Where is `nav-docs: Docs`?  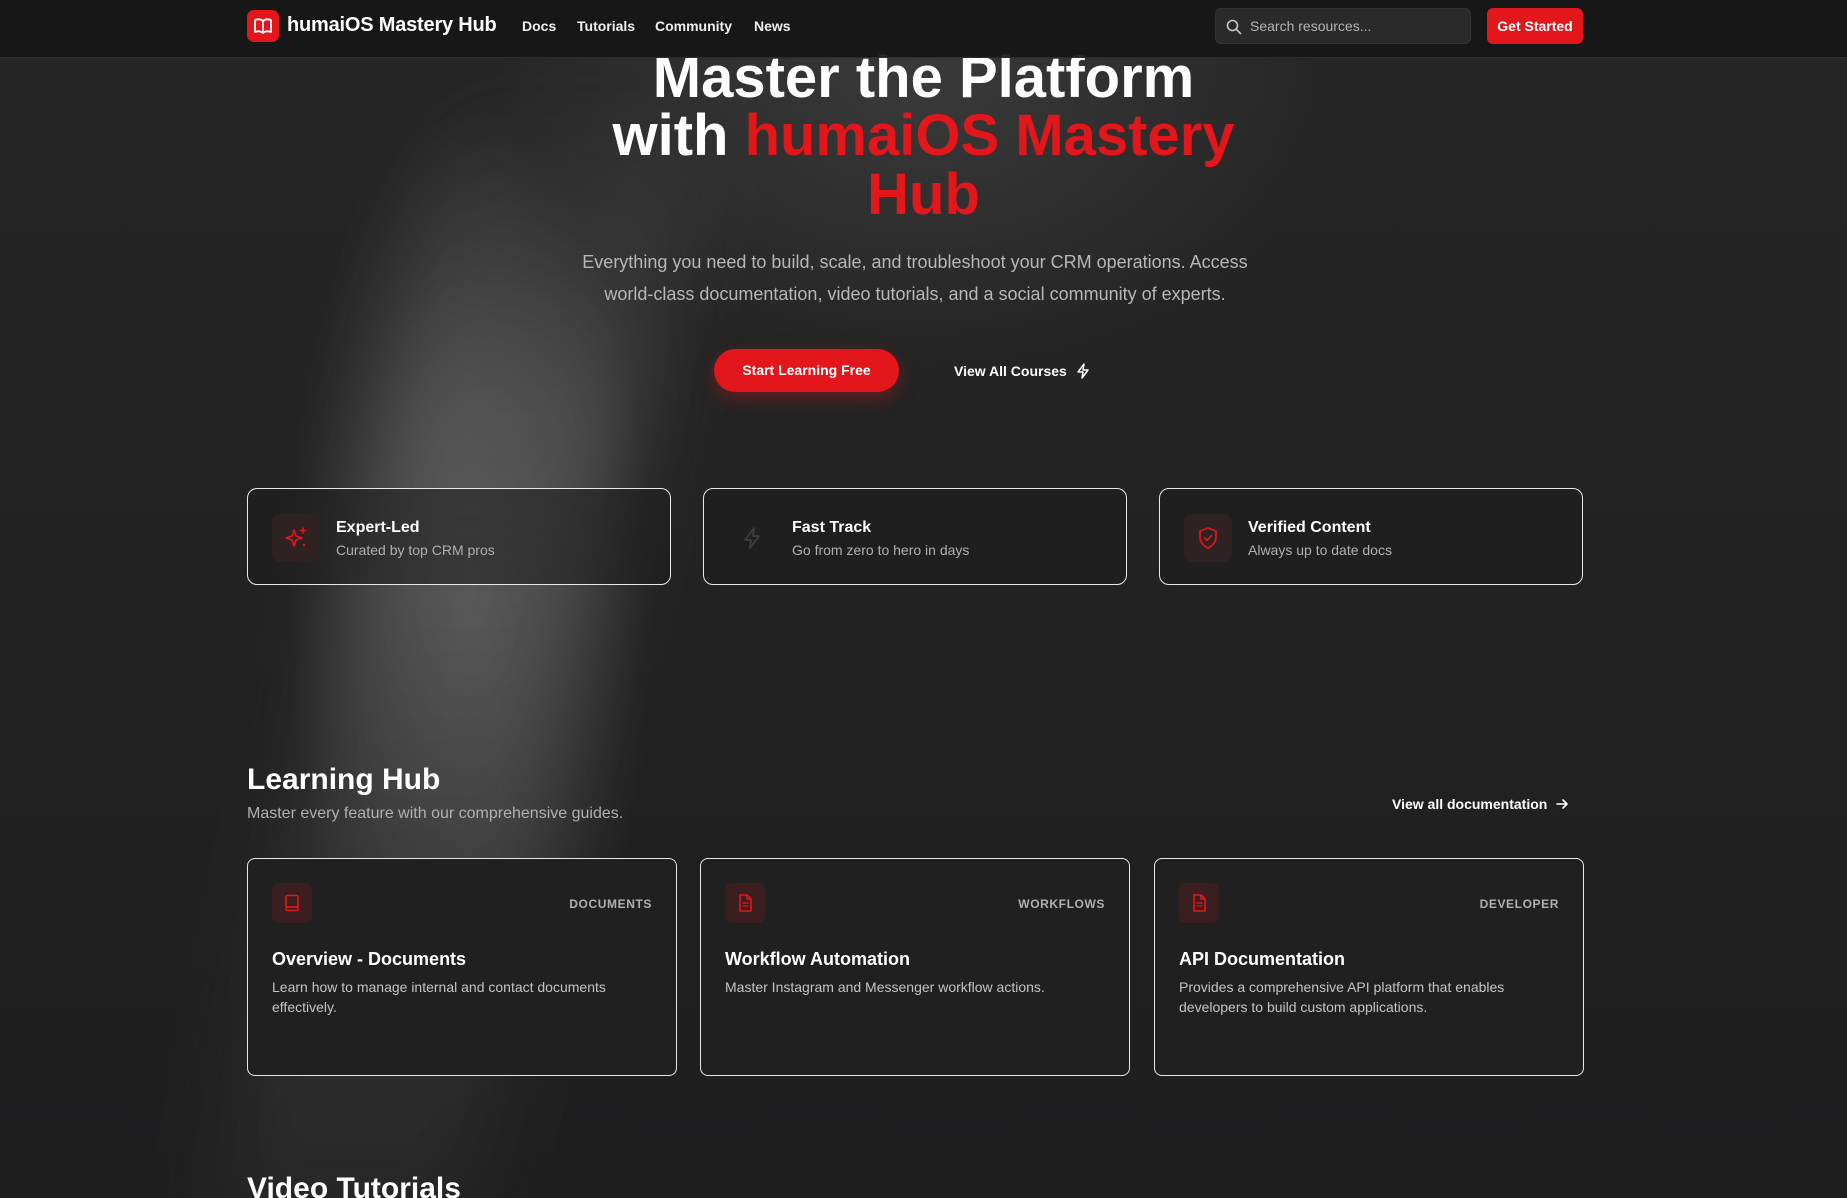 nav-docs: Docs is located at coordinates (539, 26).